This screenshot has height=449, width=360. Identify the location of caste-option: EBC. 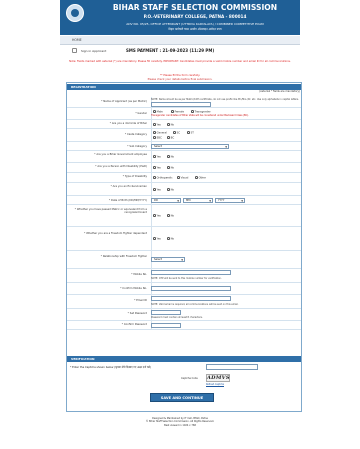
(157, 137).